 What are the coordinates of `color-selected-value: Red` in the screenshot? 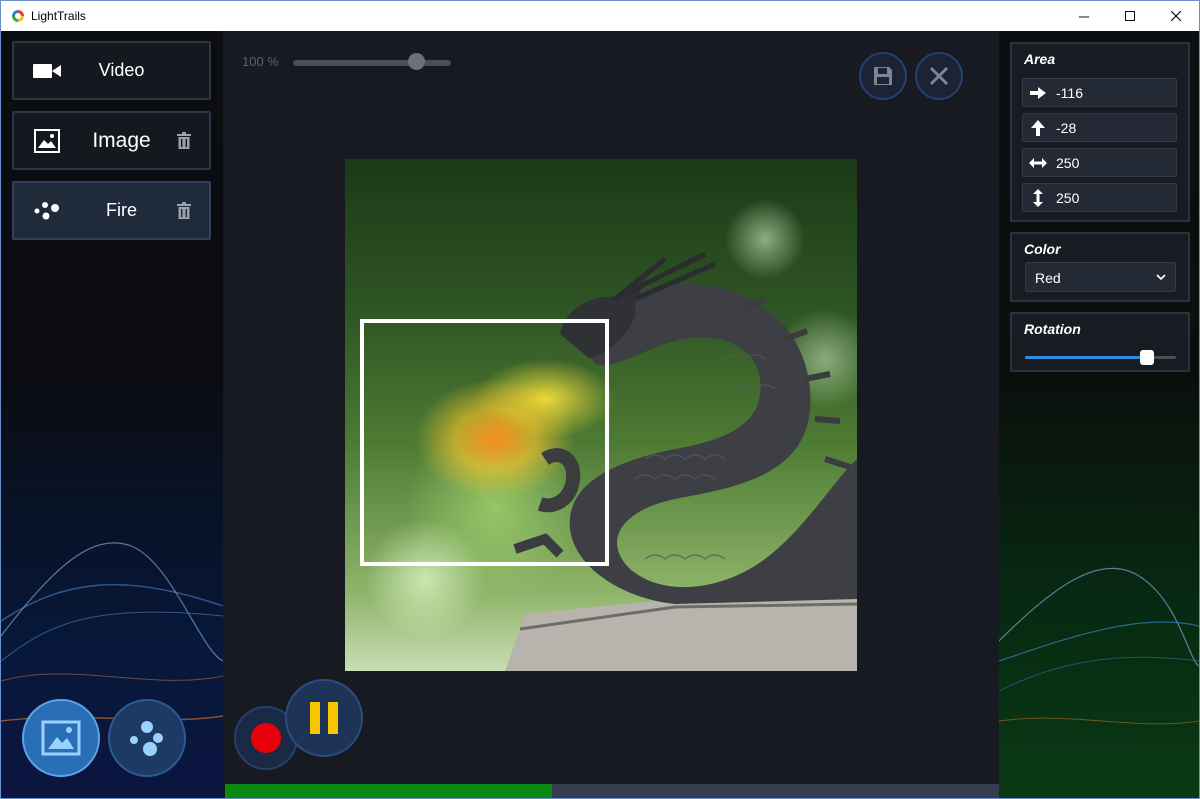 It's located at (1048, 278).